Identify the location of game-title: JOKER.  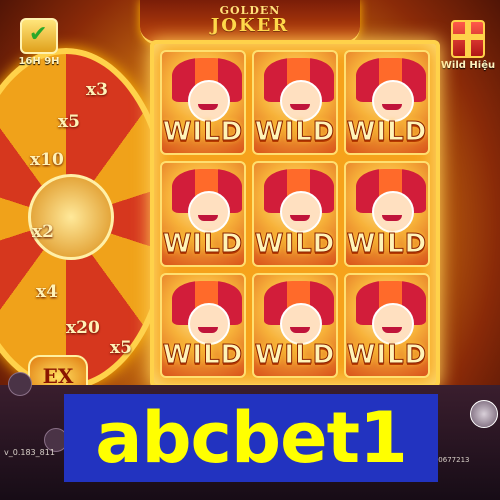
(250, 25).